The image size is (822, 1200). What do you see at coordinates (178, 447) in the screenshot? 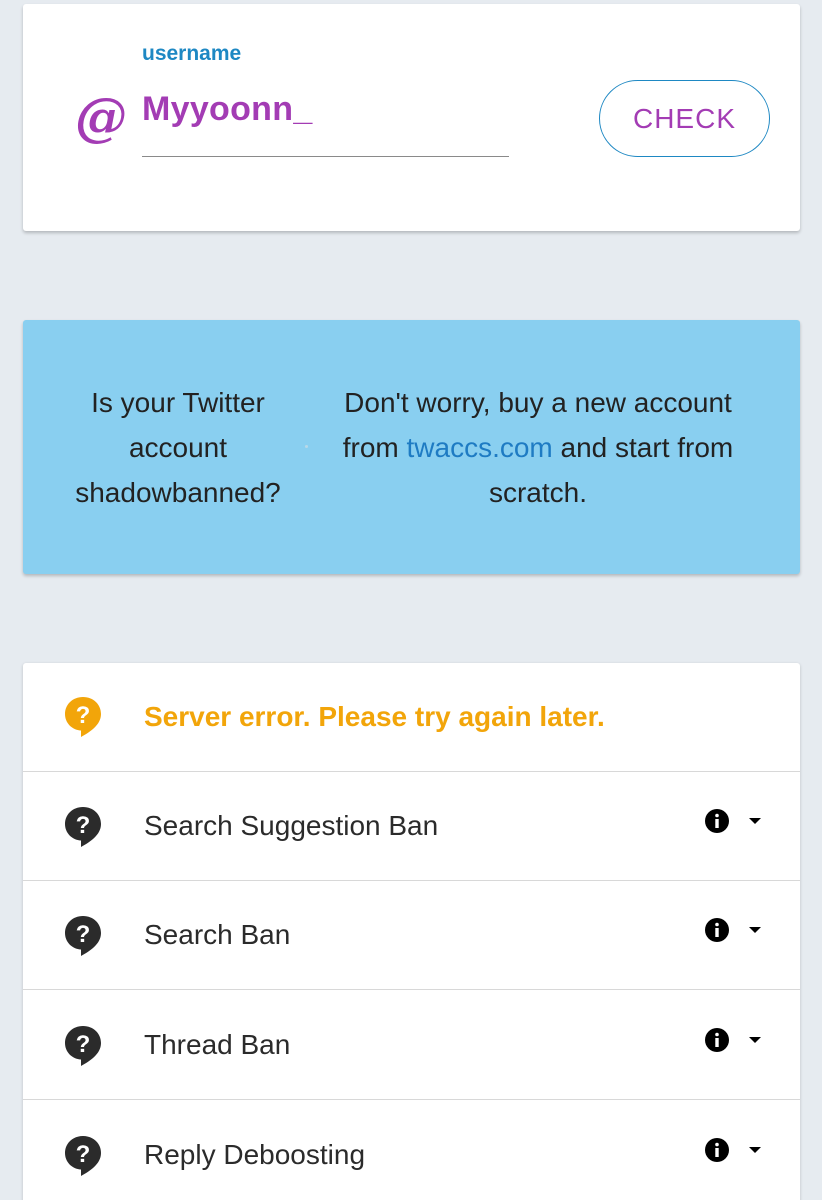
I see `ad-question-text: Is your Twitter account shadowbanned?` at bounding box center [178, 447].